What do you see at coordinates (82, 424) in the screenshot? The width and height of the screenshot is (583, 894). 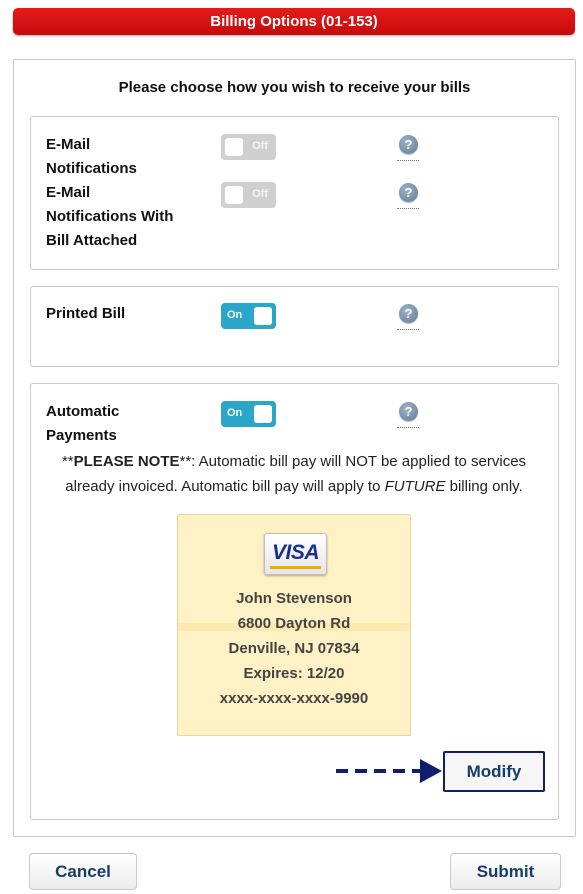 I see `automatic-payments-label: Automatic Payments` at bounding box center [82, 424].